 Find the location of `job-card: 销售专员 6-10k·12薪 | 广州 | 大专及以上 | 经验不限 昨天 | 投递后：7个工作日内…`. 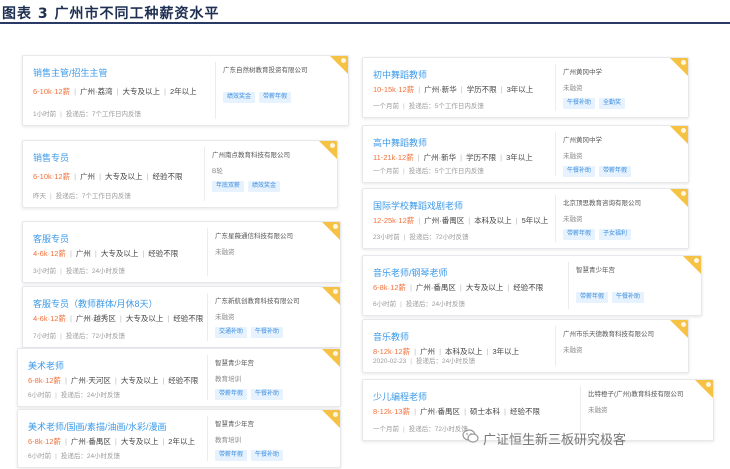

job-card: 销售专员 6-10k·12薪 | 广州 | 大专及以上 | 经验不限 昨天 | 投递后：7个工作日内… is located at coordinates (180, 174).